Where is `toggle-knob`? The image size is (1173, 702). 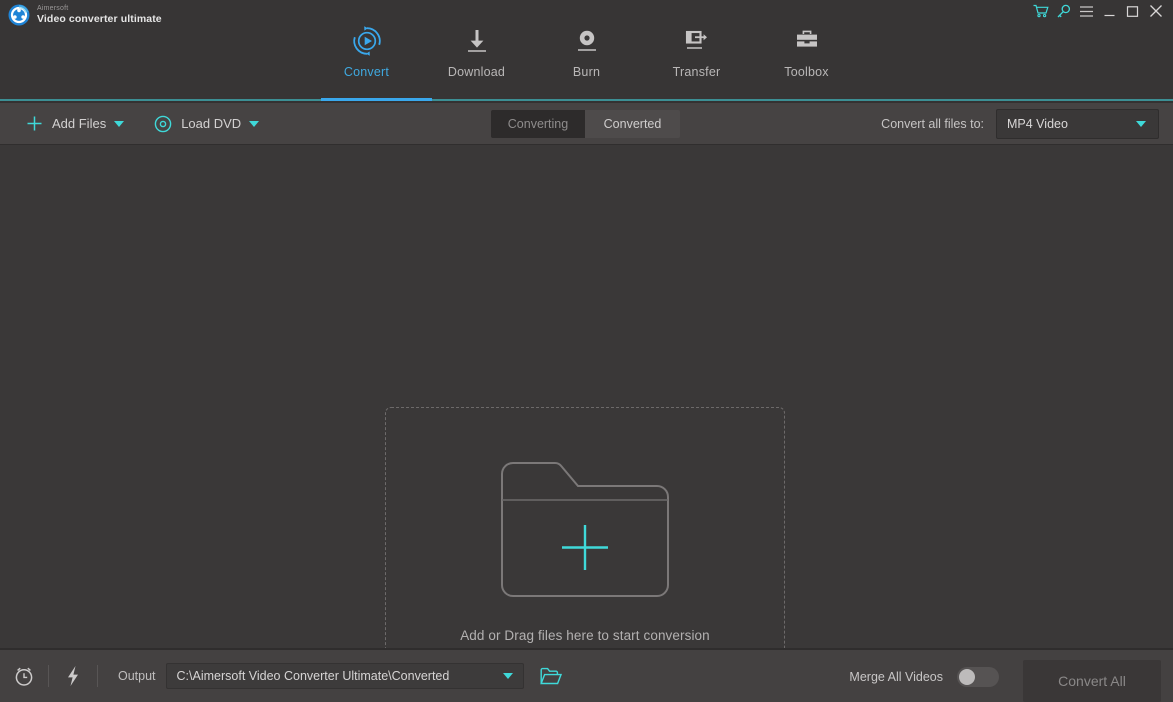
toggle-knob is located at coordinates (967, 677).